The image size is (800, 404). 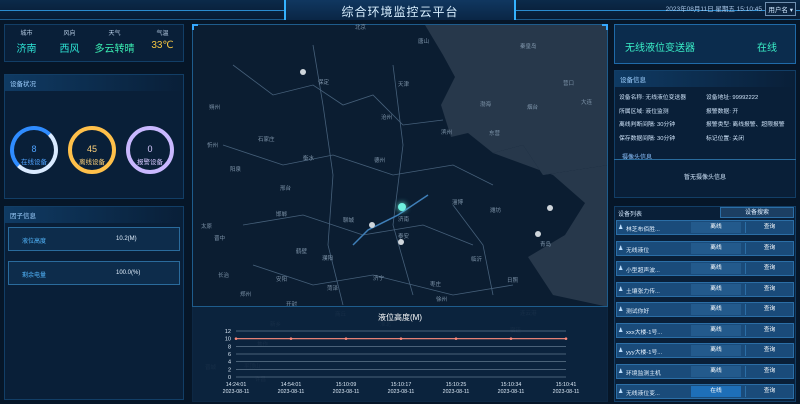 I want to click on device-list-row: ♟ 无线液位变... 在线 查询, so click(x=705, y=391).